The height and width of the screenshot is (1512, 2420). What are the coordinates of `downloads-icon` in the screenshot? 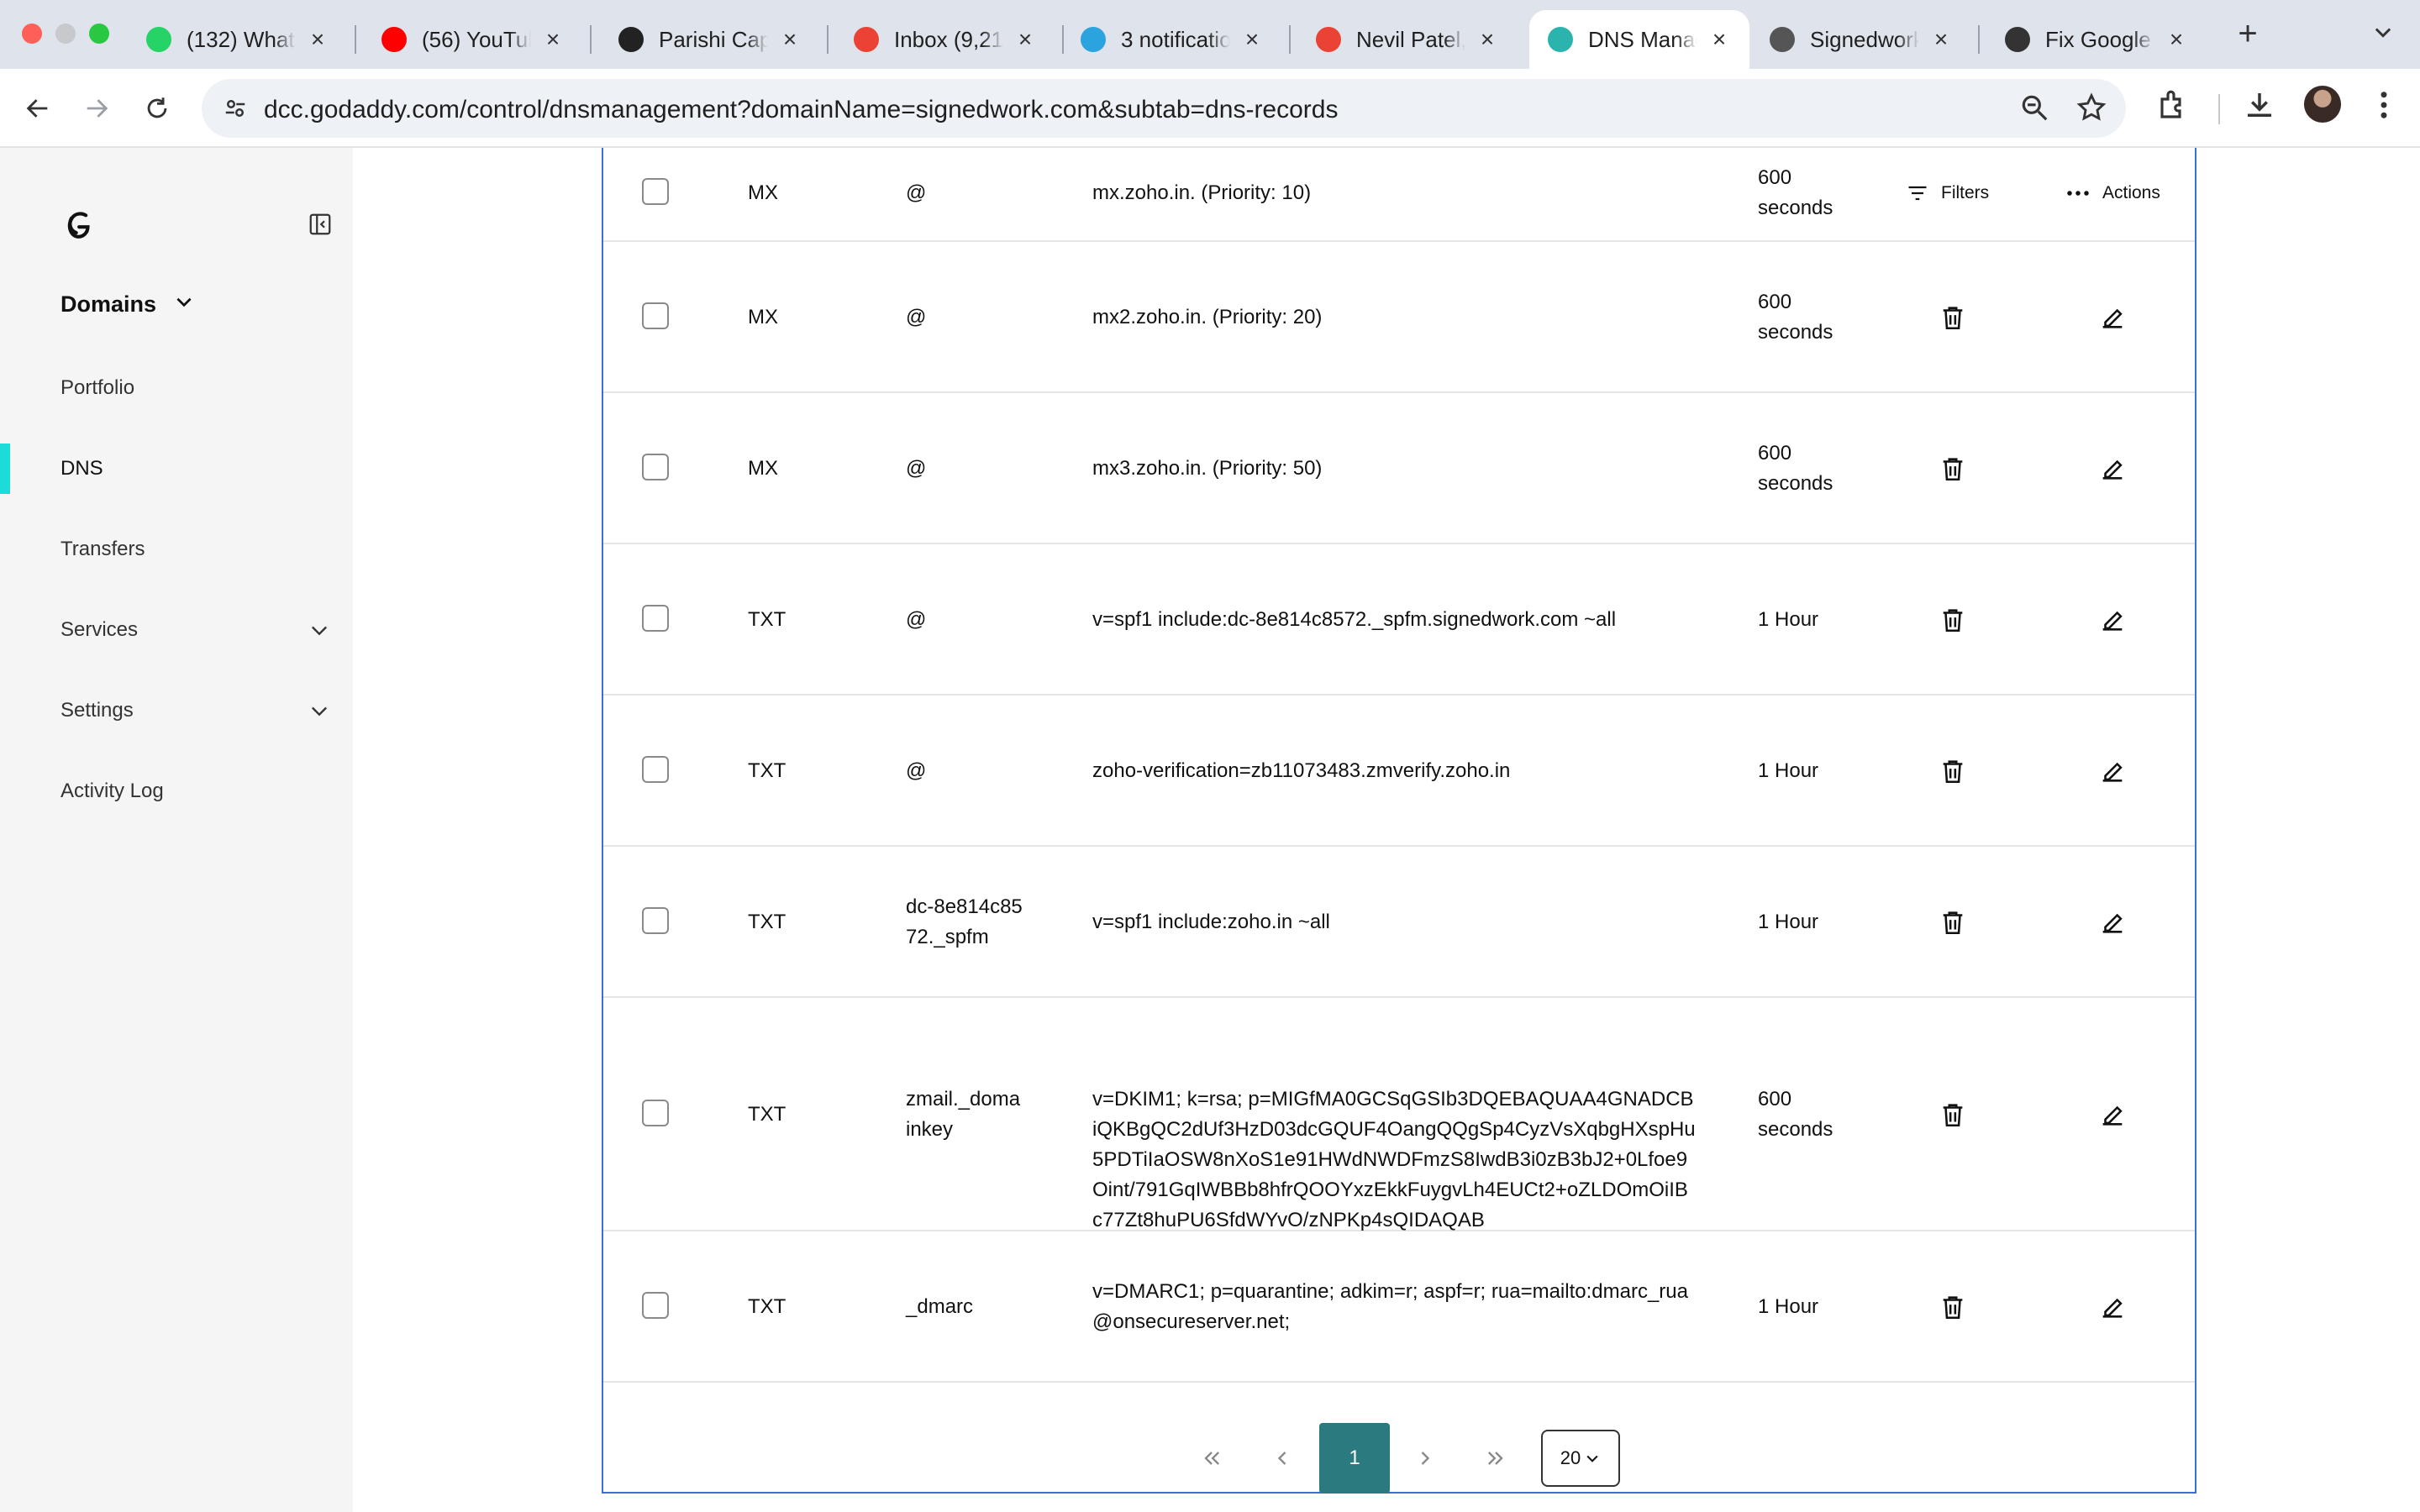 It's located at (2260, 107).